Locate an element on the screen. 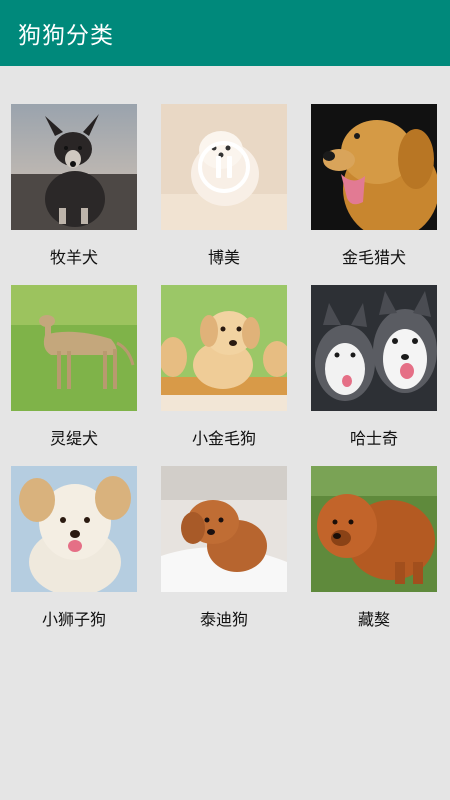  breed-card-greyhound: 灵缇犬 is located at coordinates (74, 370).